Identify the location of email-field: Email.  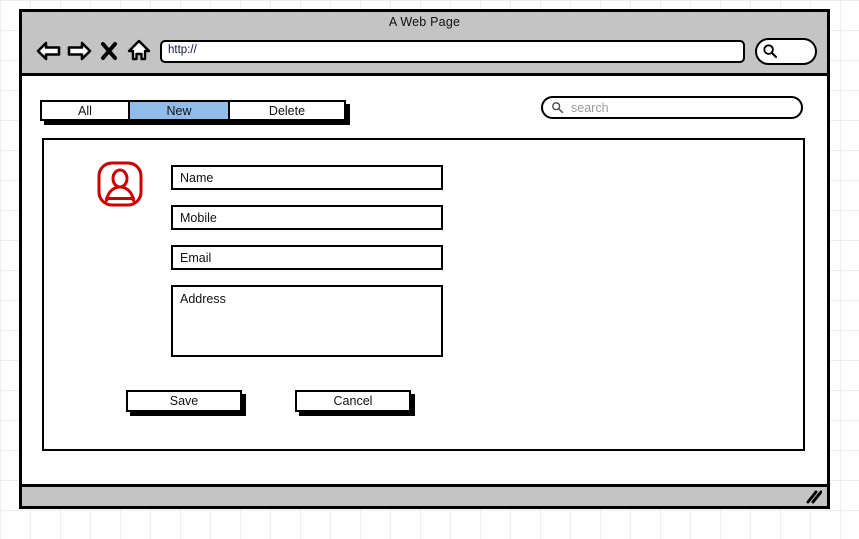
(307, 257).